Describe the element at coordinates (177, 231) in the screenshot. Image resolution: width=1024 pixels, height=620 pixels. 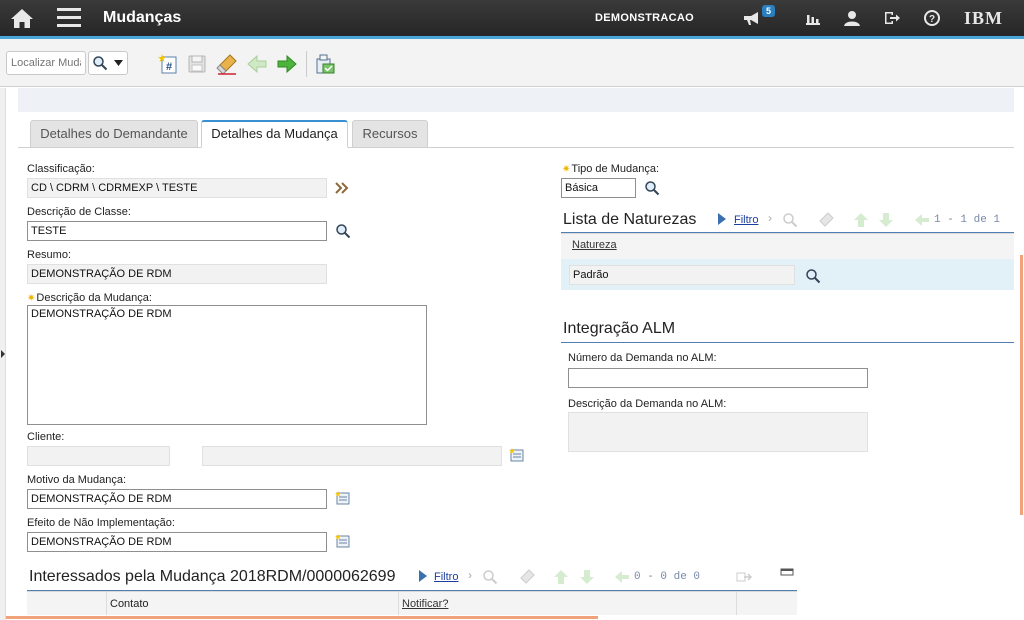
I see `descricao-classe-field: TESTE` at that location.